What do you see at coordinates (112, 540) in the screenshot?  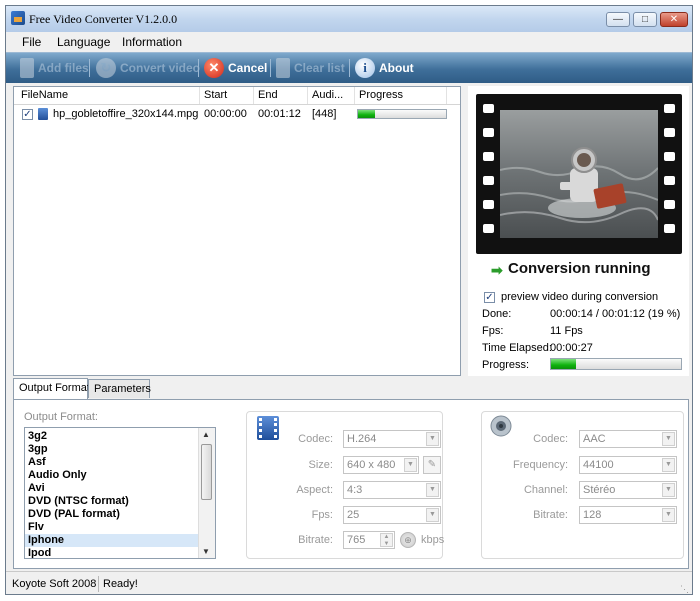 I see `list-item-selected: Iphone` at bounding box center [112, 540].